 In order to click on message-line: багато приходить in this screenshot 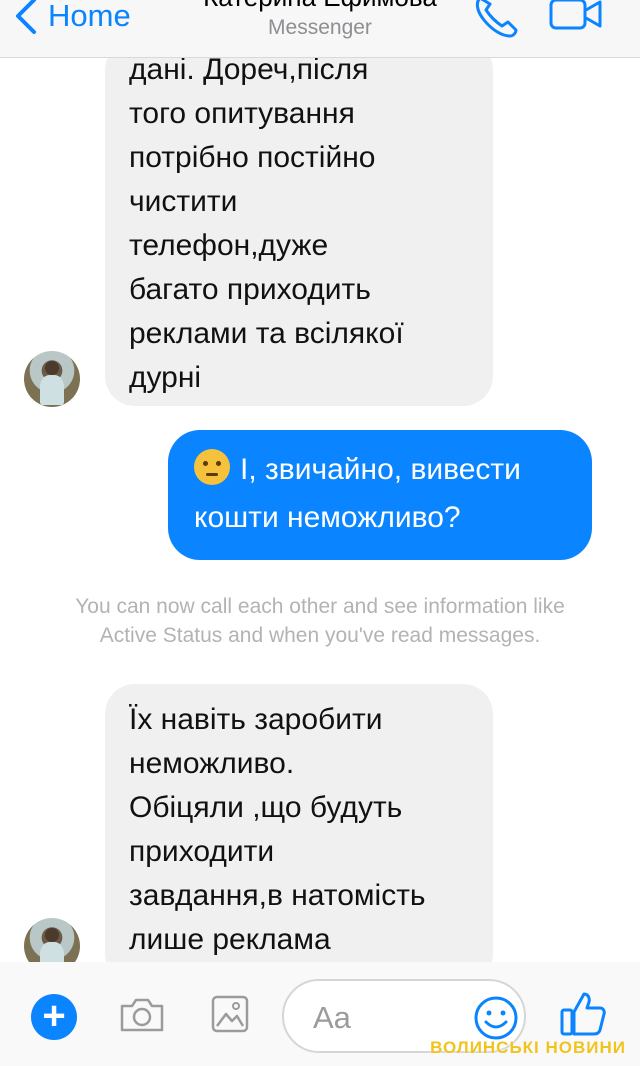, I will do `click(250, 289)`.